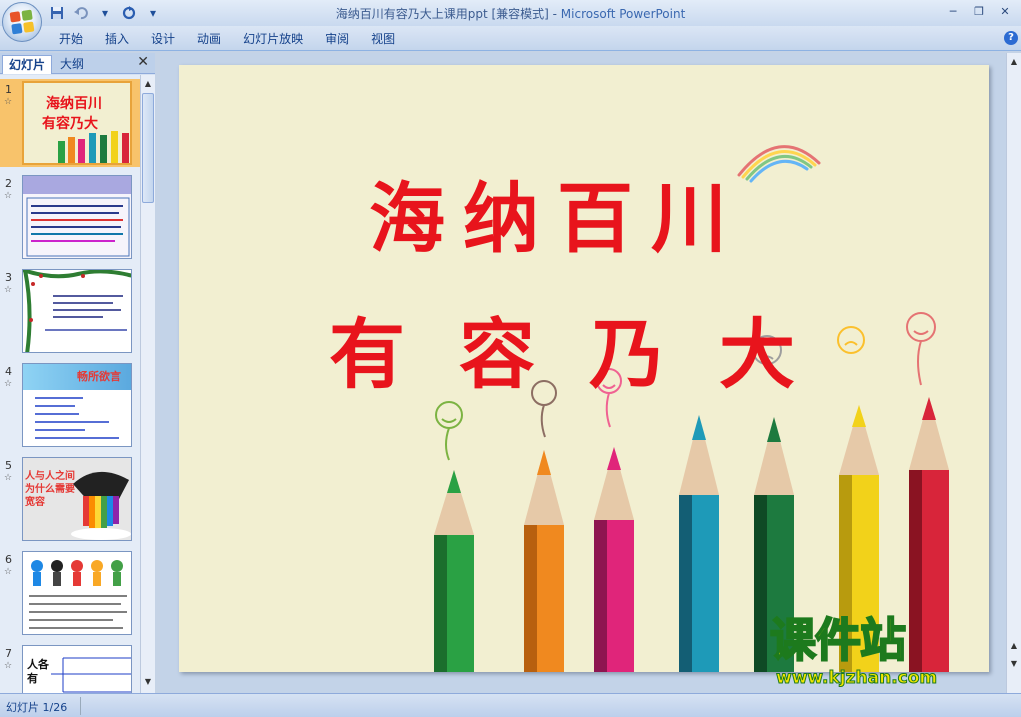 The image size is (1021, 717). I want to click on tab-outline: 大纲, so click(72, 64).